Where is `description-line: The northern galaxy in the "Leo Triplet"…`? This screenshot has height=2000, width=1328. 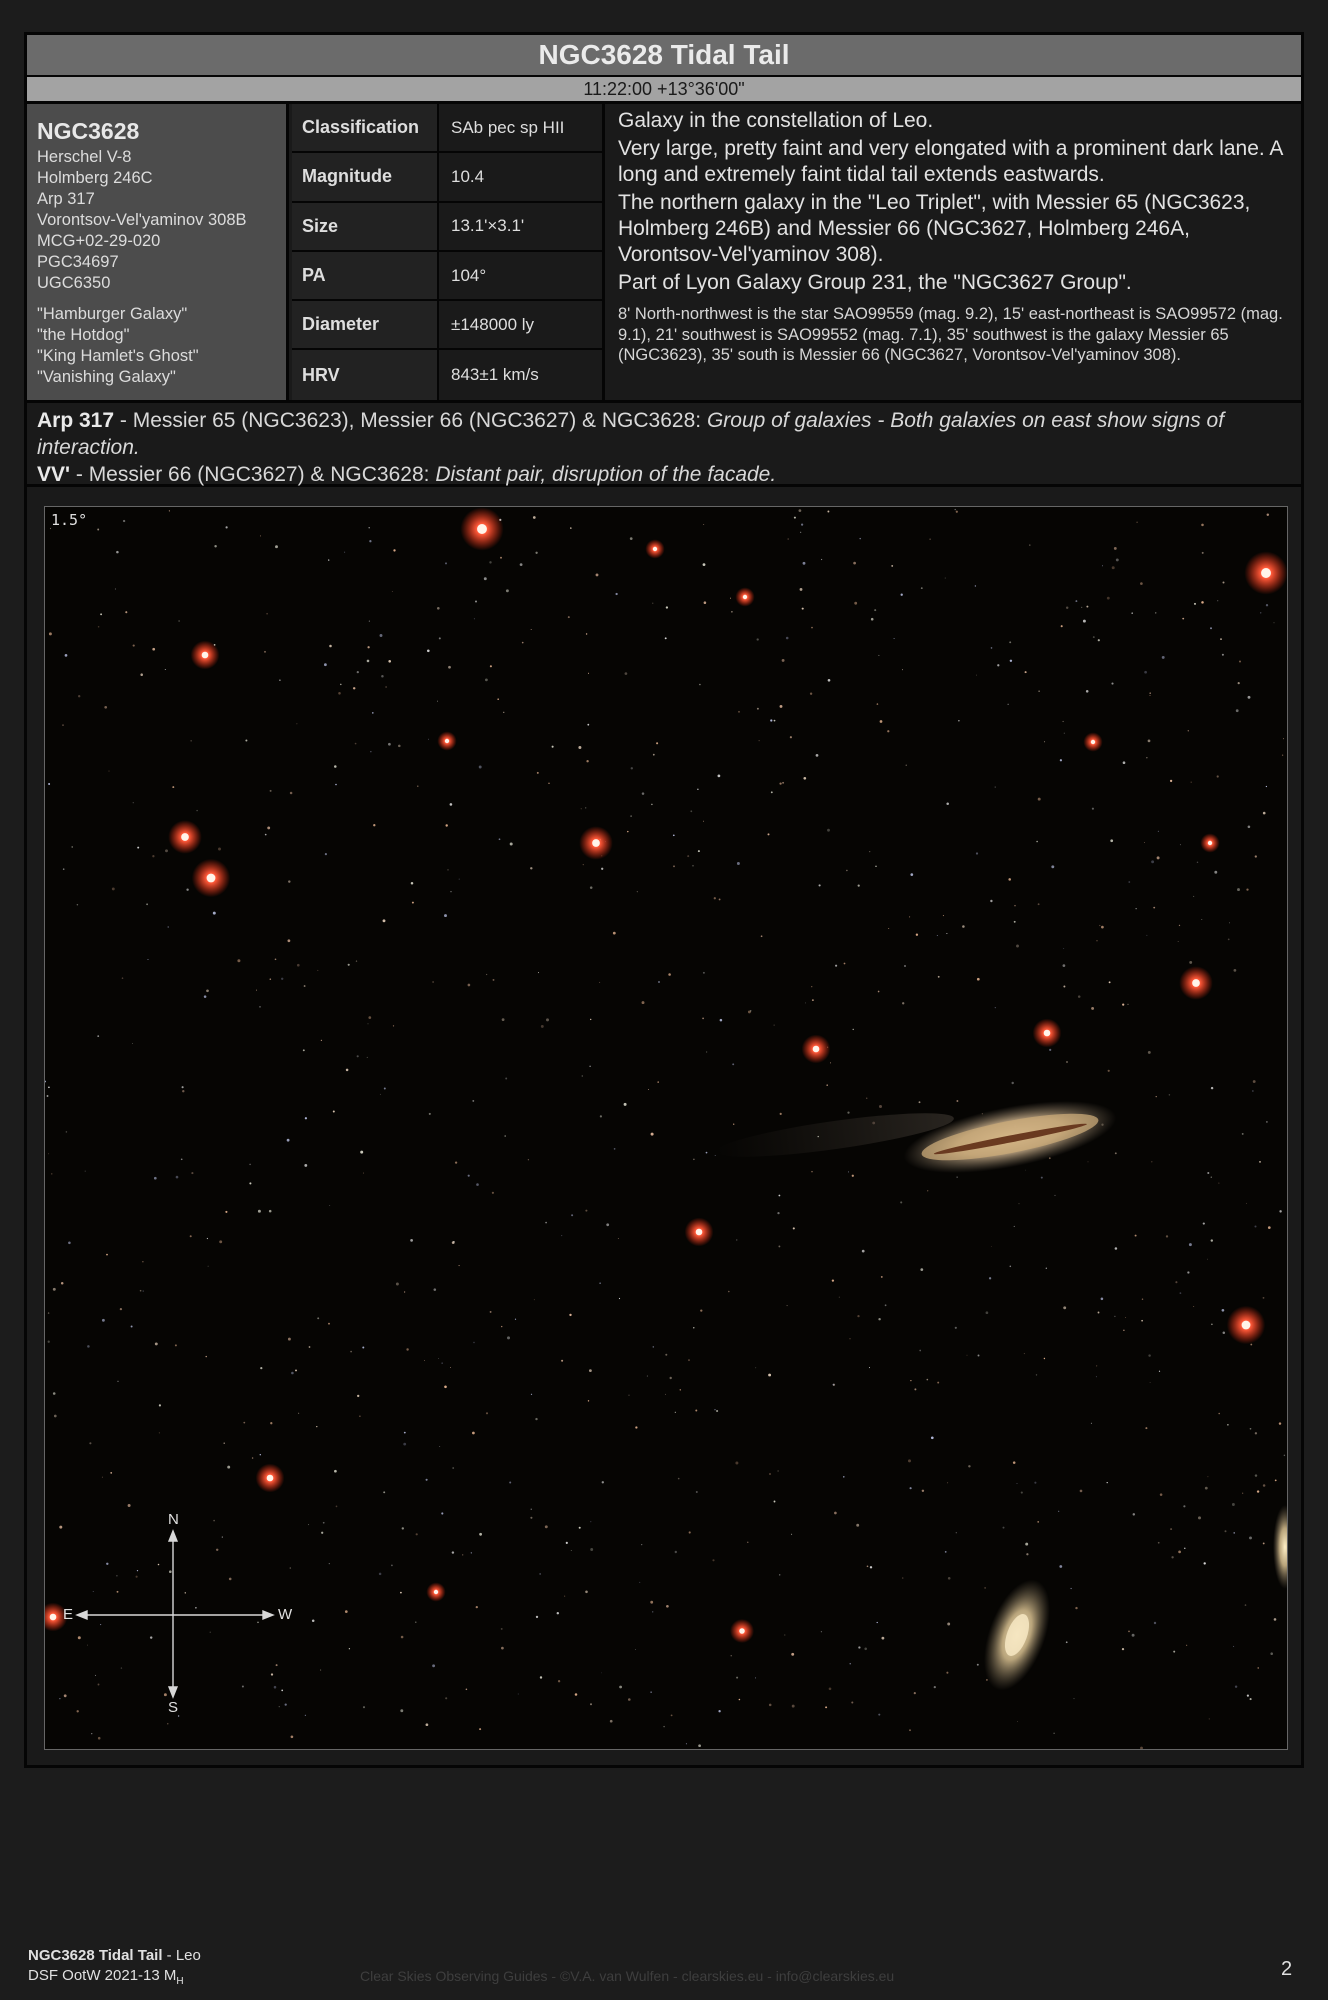 description-line: The northern galaxy in the "Leo Triplet"… is located at coordinates (934, 228).